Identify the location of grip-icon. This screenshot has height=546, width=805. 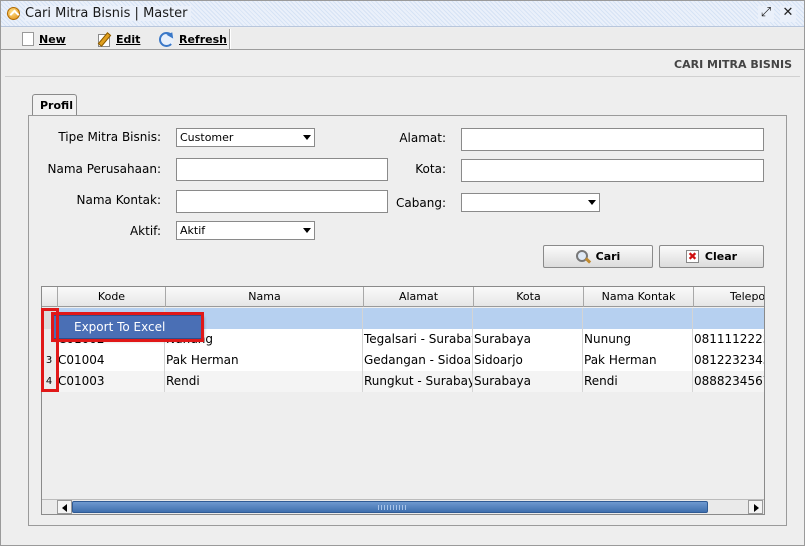
(392, 507).